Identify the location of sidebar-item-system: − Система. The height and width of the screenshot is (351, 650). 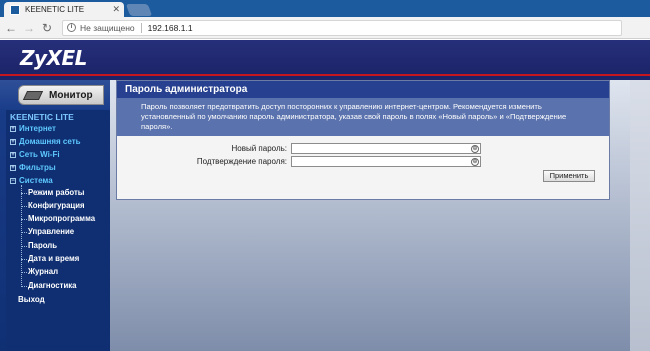
(31, 180).